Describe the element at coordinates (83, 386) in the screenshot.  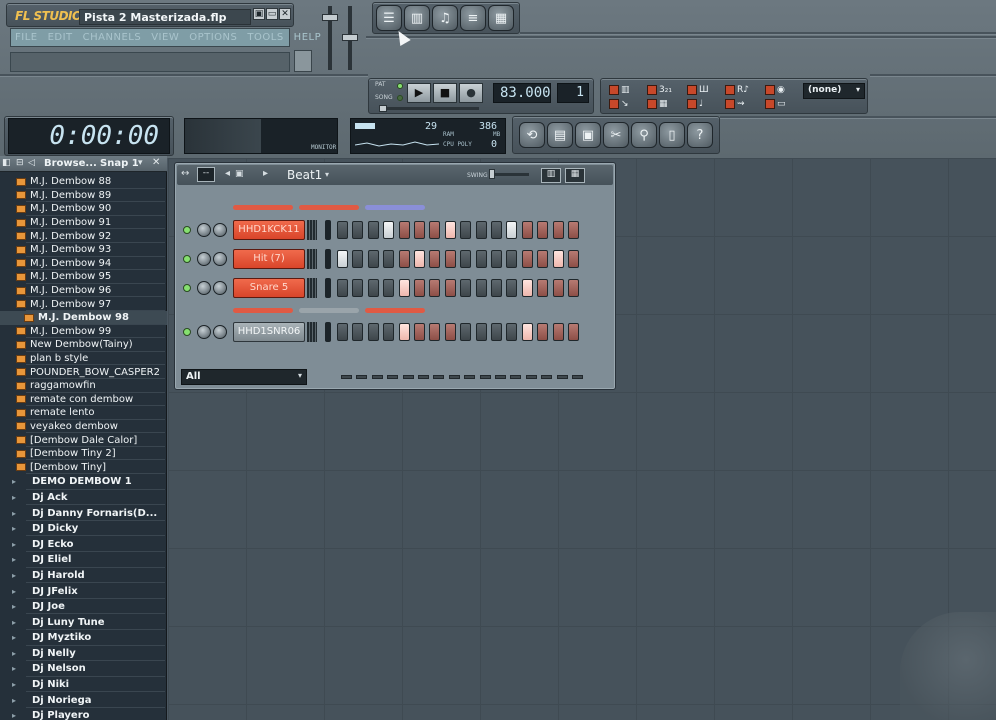
I see `browser-item: raggamowfin` at that location.